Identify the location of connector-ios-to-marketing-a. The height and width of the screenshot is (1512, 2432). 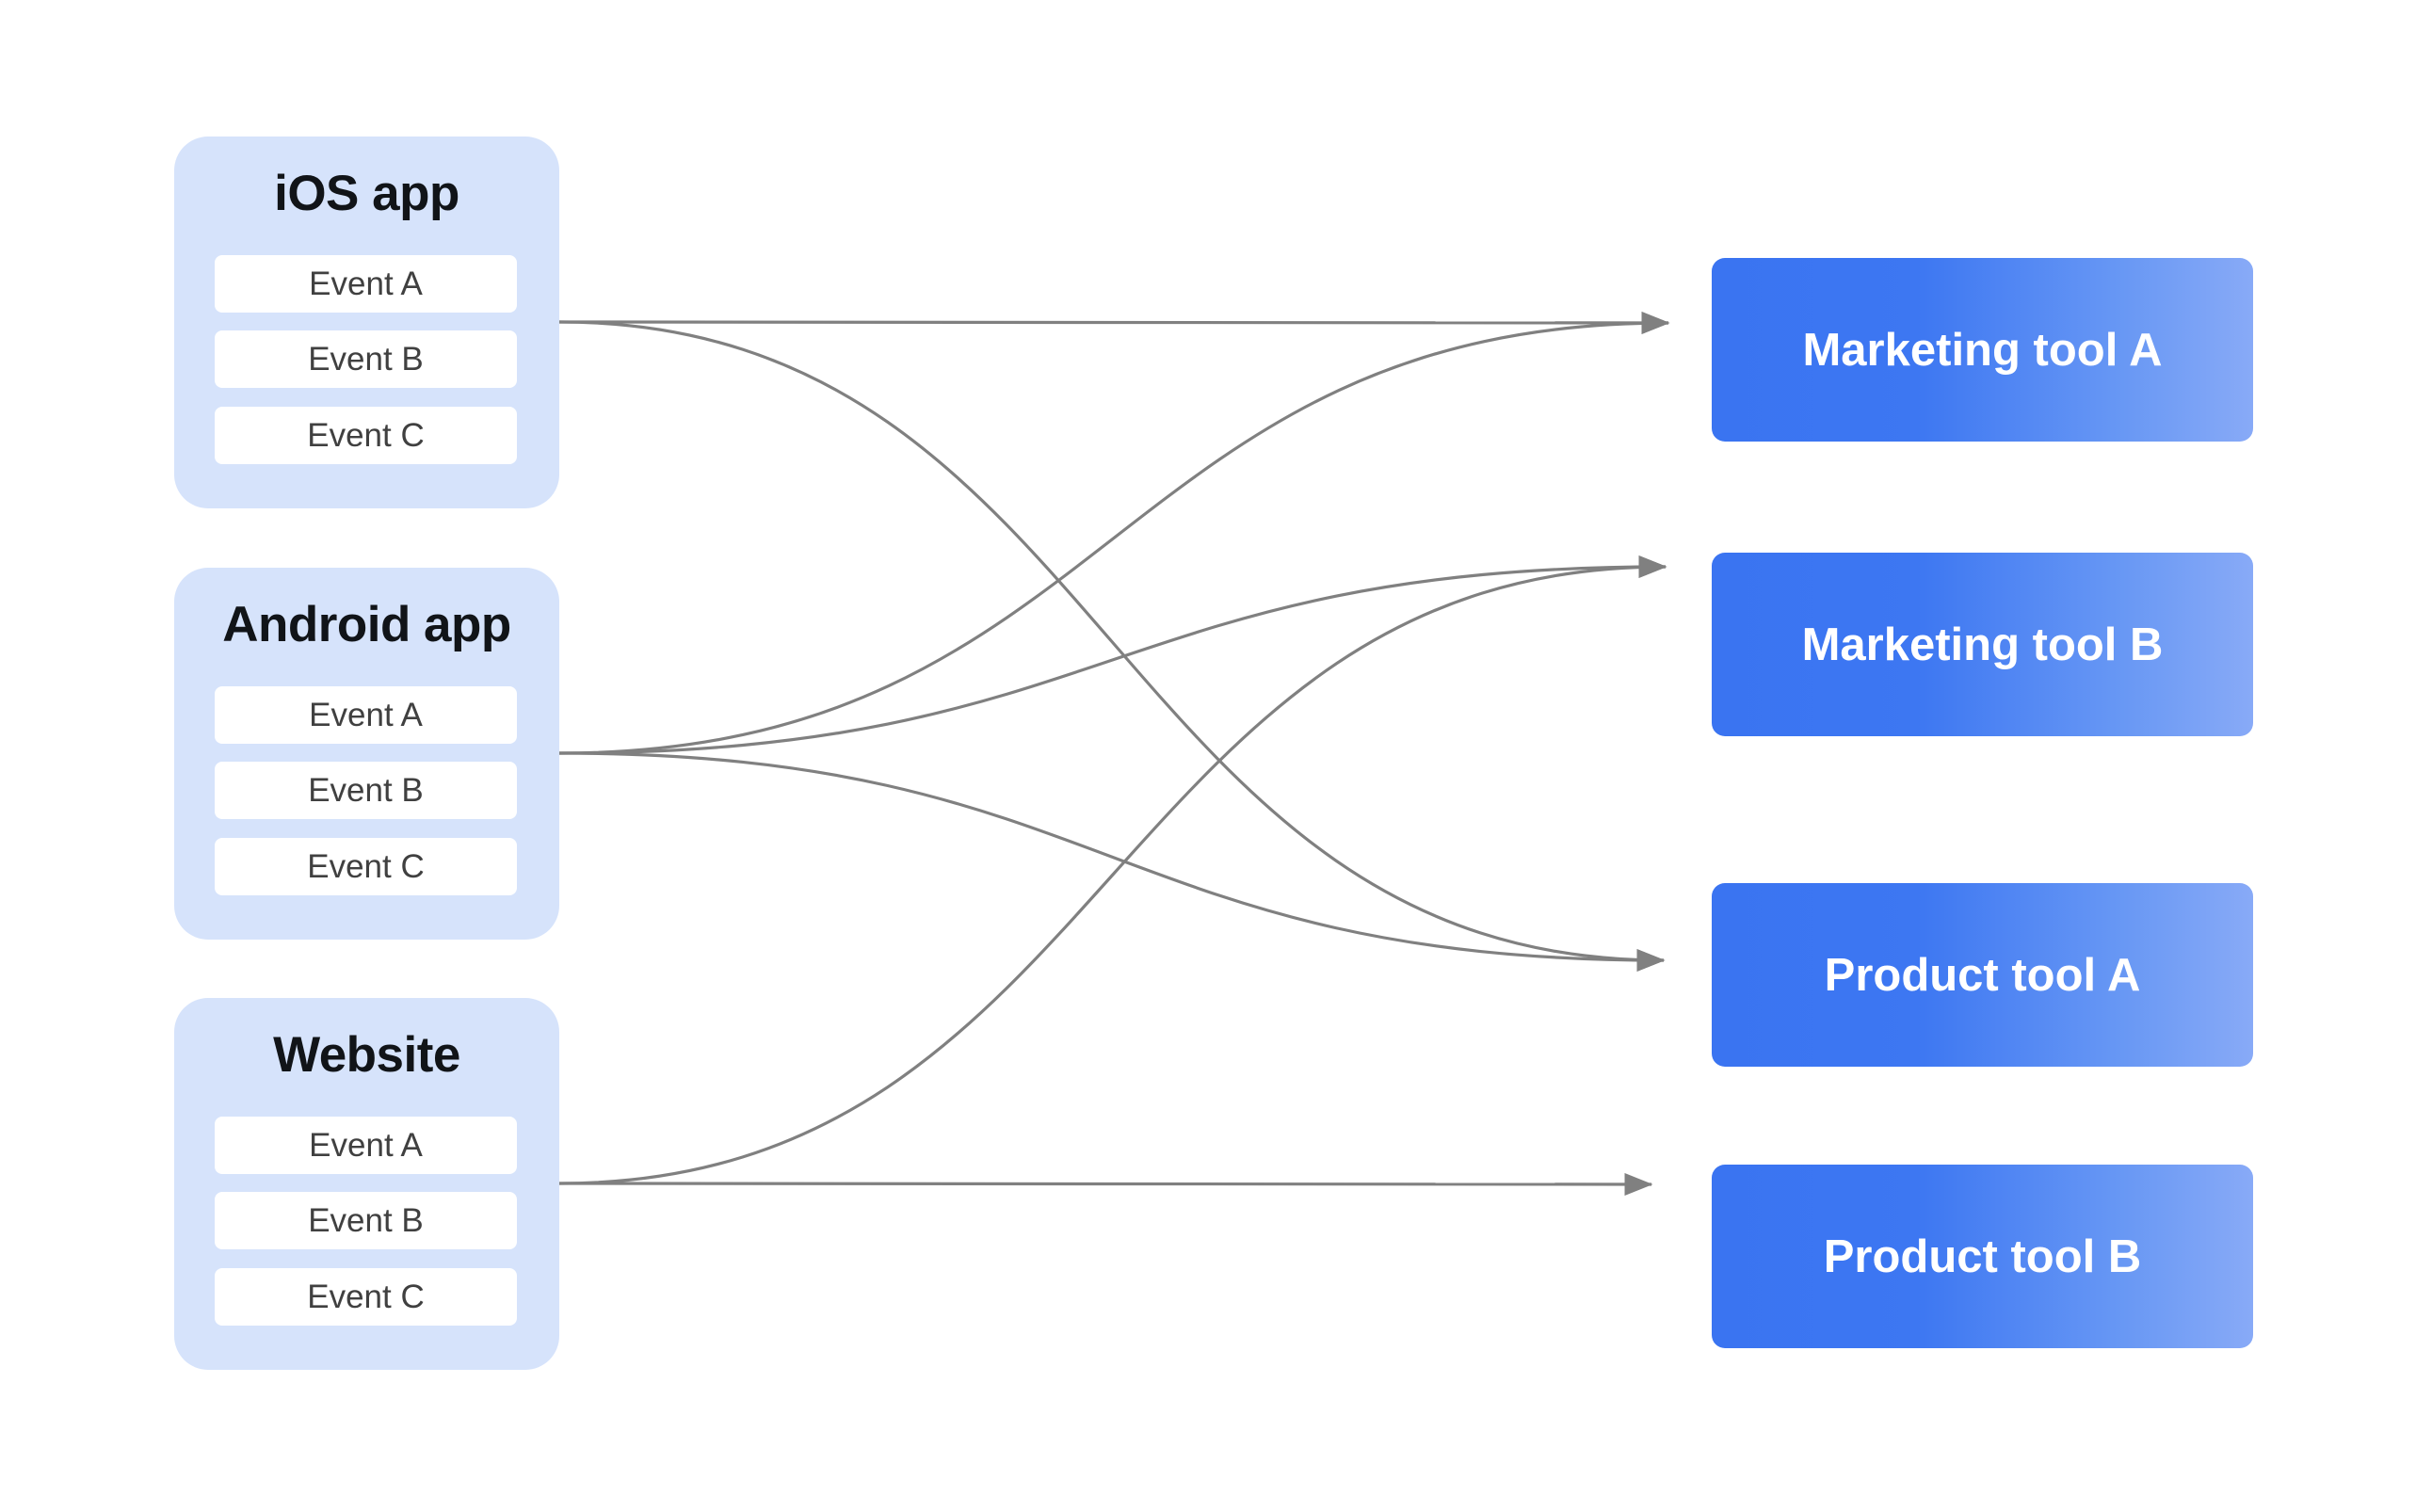
(1114, 322).